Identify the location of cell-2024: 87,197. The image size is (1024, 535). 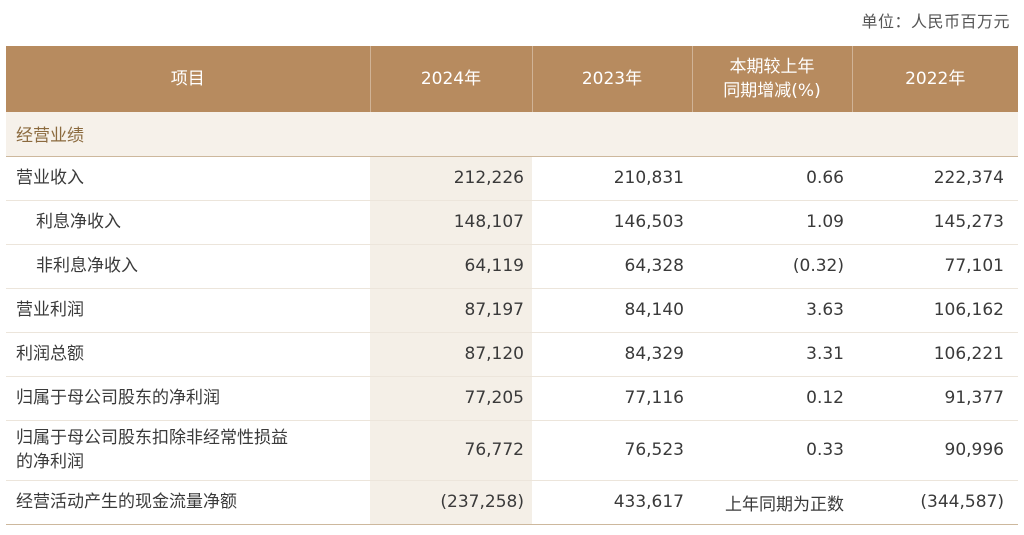
(451, 310).